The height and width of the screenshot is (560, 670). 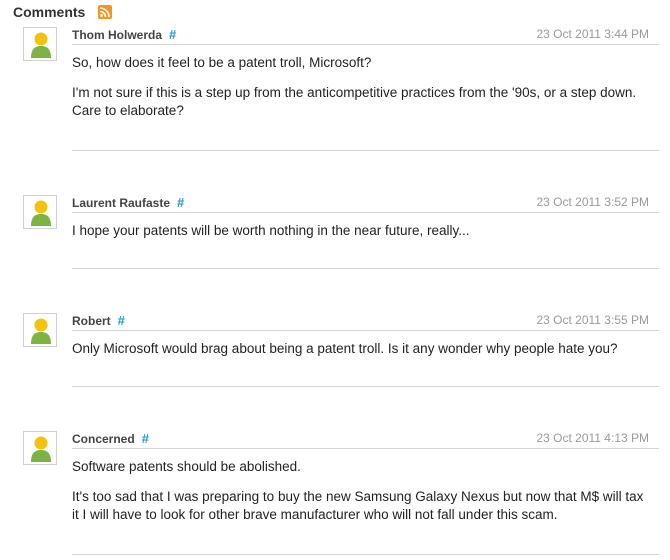 I want to click on comment-author: Concerned #, so click(x=110, y=438).